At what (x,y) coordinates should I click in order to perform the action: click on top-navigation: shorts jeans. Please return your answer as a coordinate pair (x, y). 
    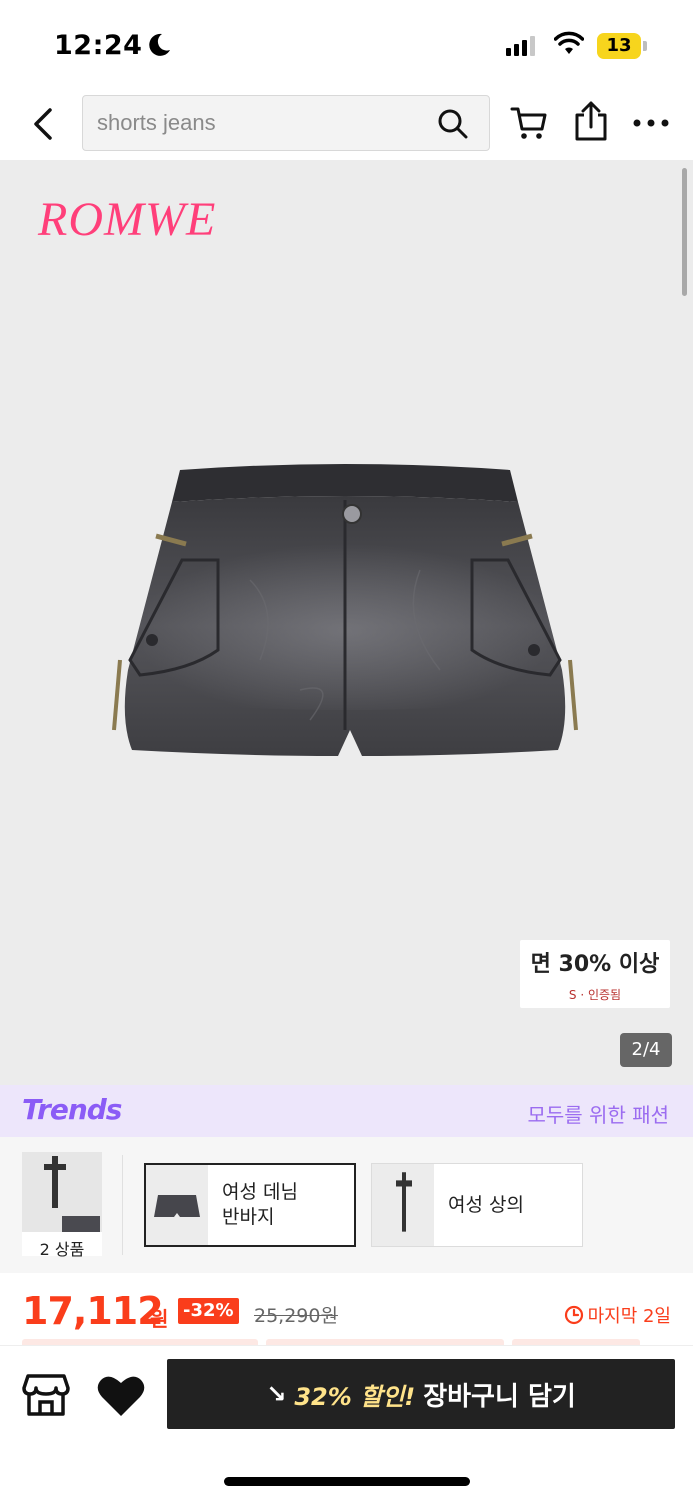
    Looking at the image, I should click on (346, 125).